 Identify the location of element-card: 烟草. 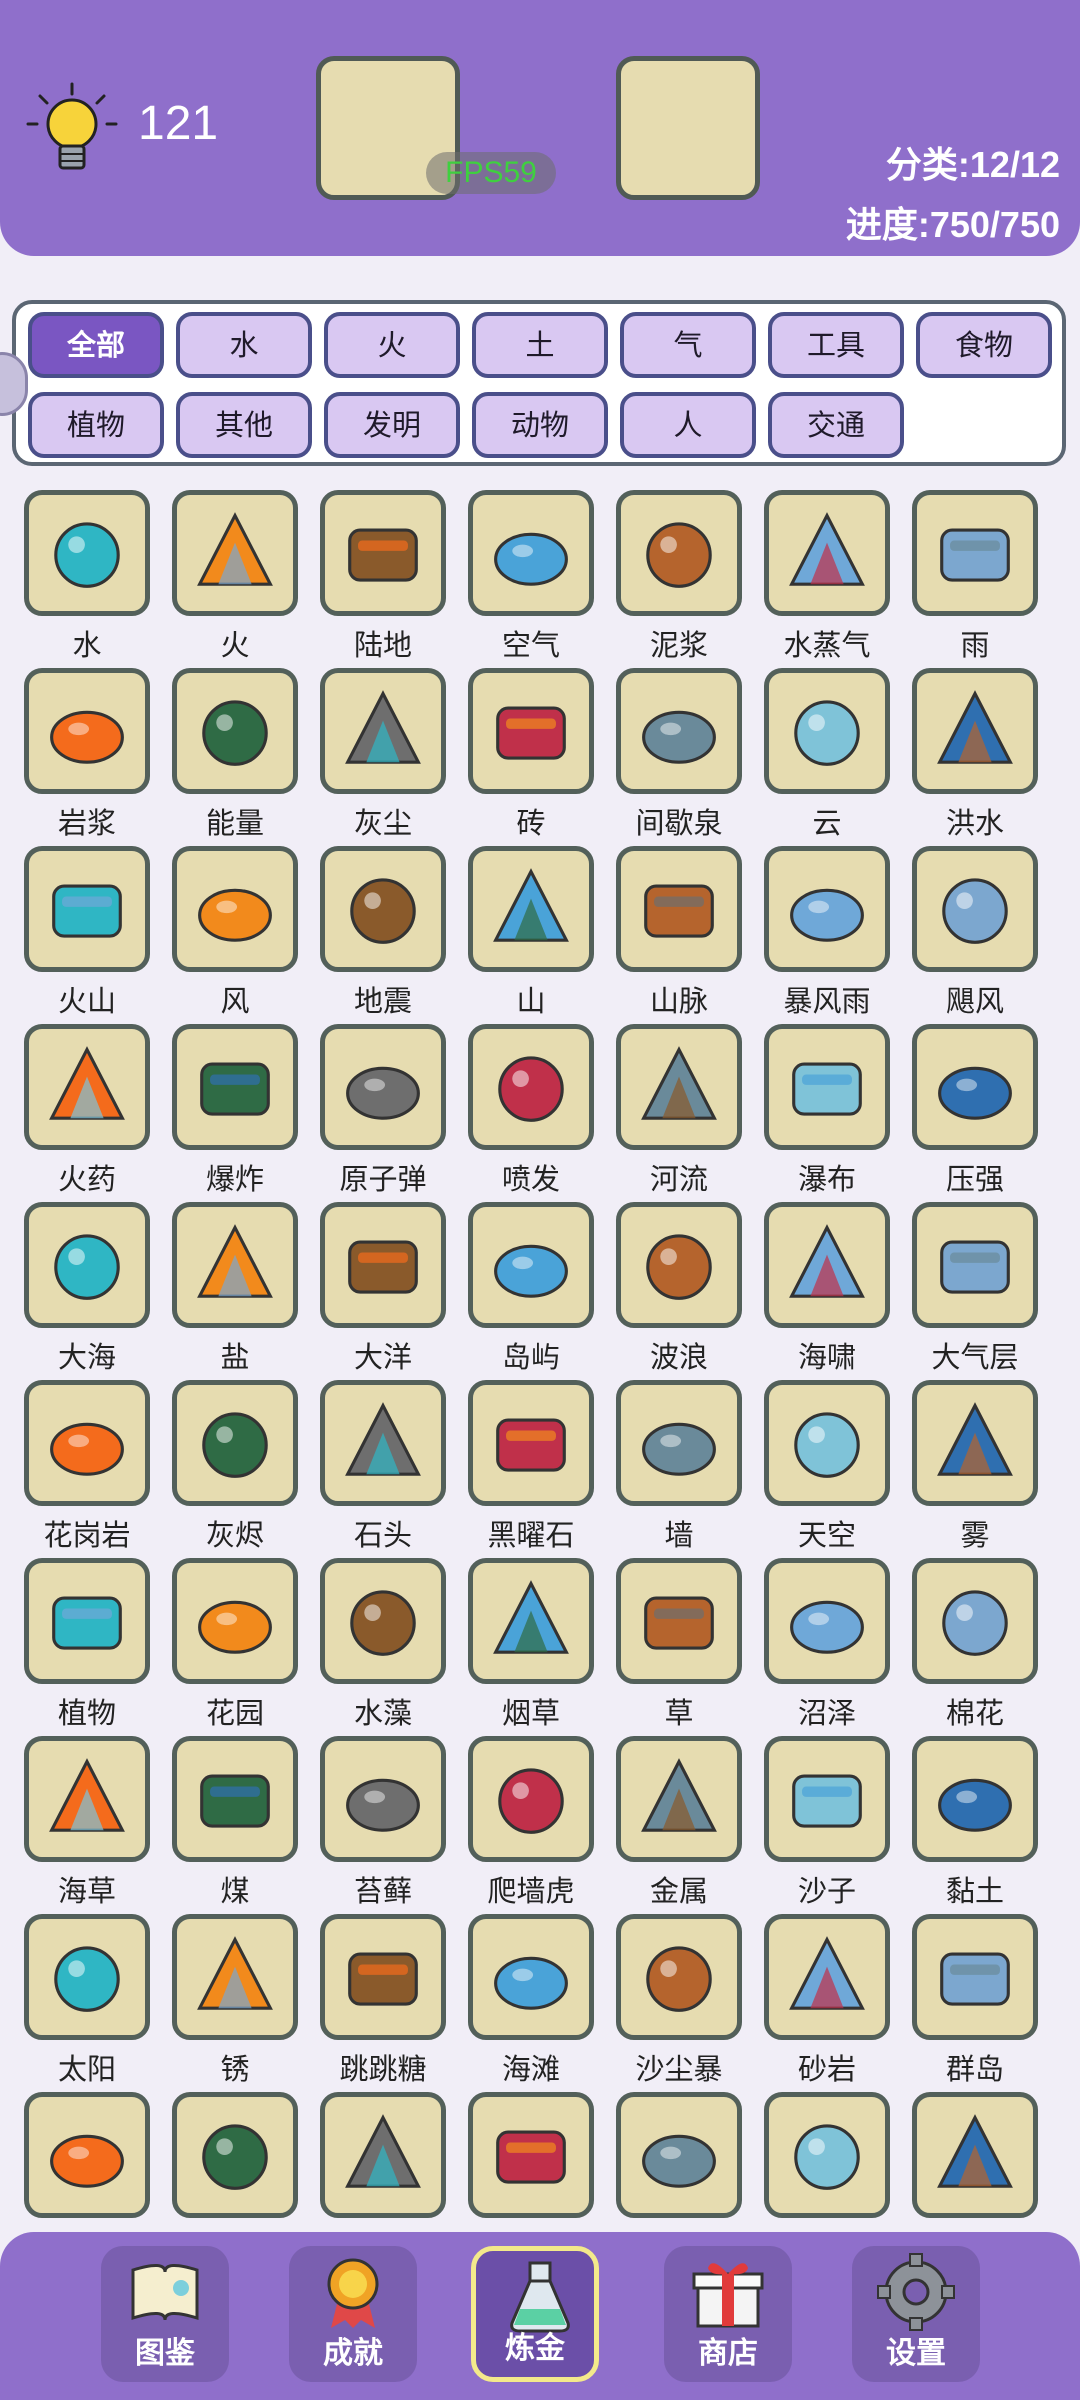
(519, 1647).